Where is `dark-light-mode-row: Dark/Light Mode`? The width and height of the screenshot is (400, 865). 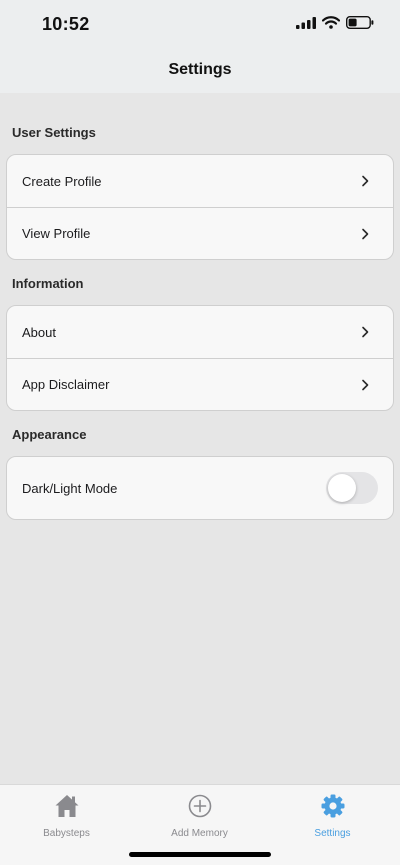
dark-light-mode-row: Dark/Light Mode is located at coordinates (200, 488).